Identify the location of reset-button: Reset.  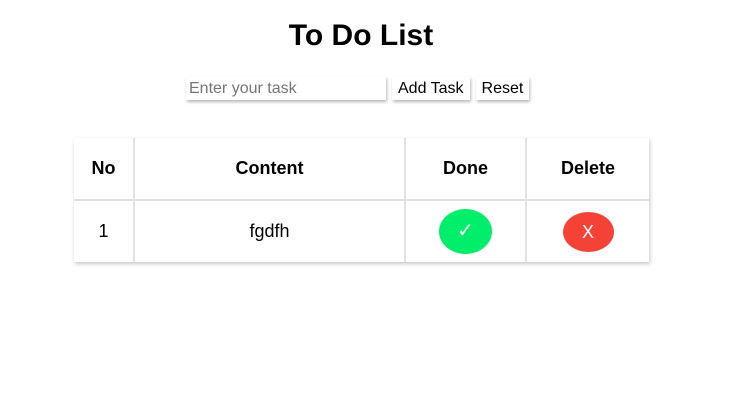
(502, 88).